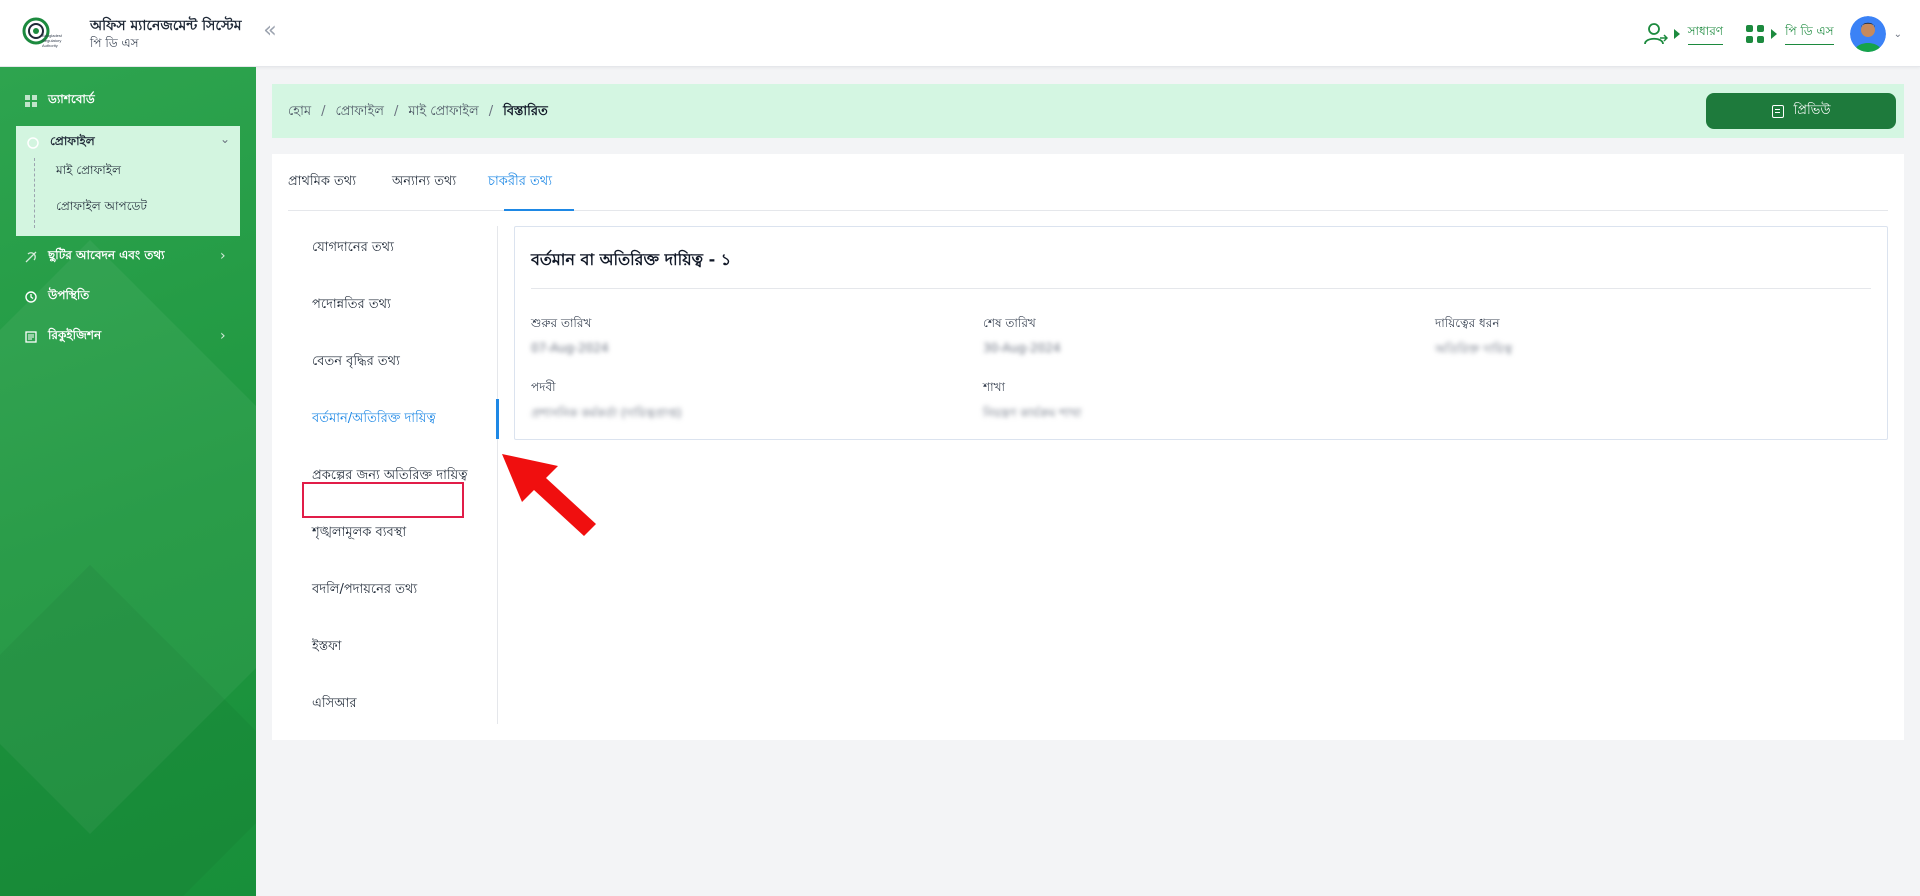 This screenshot has width=1920, height=896. I want to click on duty-type-value: অতিরিক্ত দায়িত্ব, so click(1474, 349).